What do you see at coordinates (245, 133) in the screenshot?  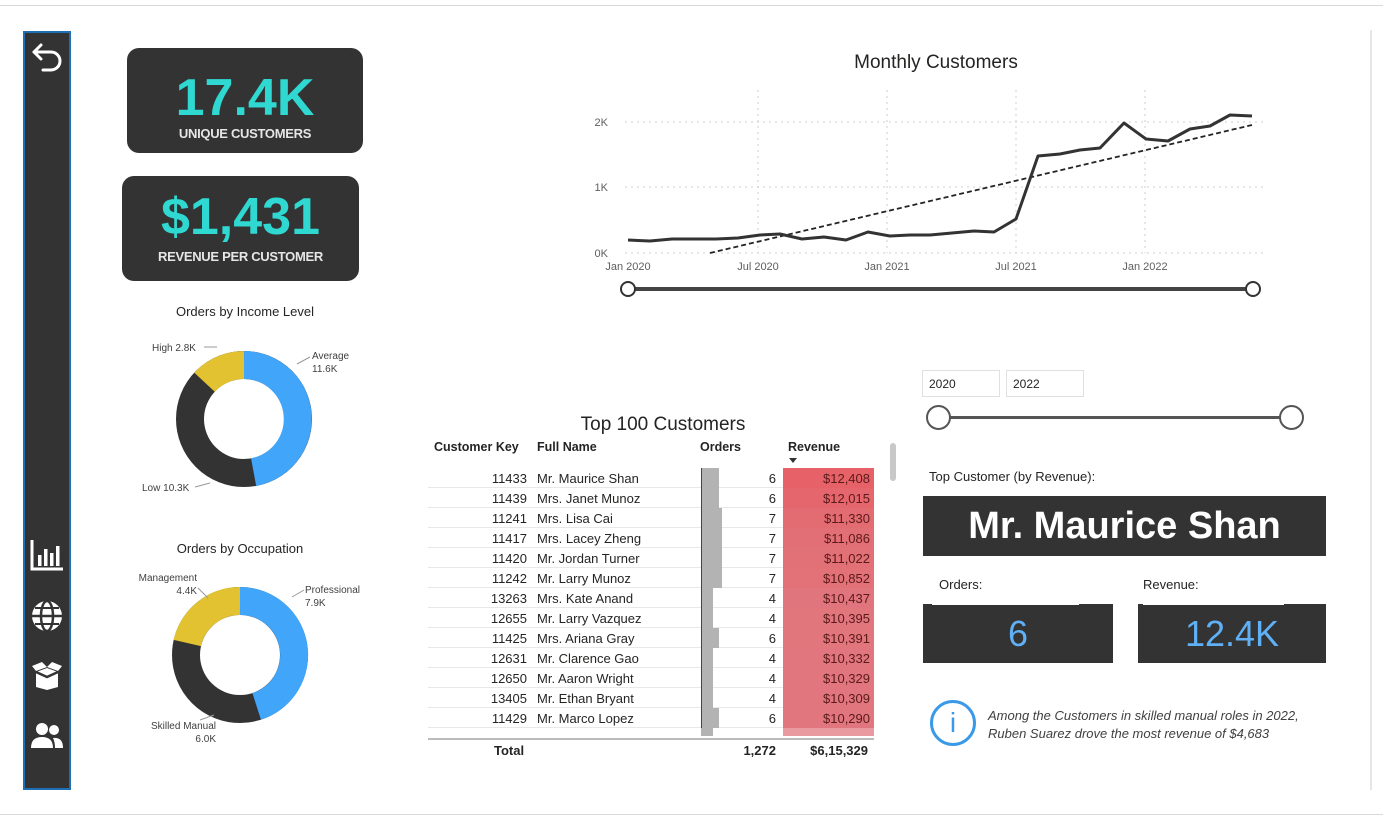 I see `unique-customers-label: UNIQUE CUSTOMERS` at bounding box center [245, 133].